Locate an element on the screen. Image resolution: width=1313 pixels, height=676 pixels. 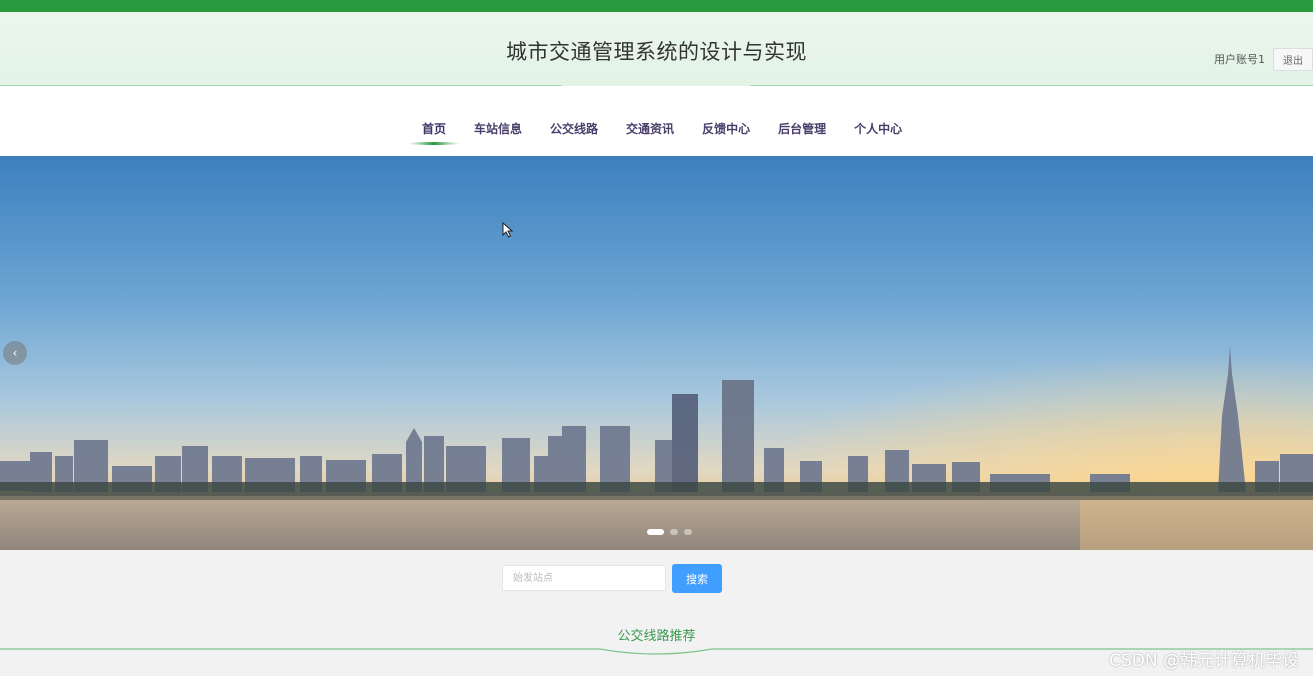
section-title-recommended-routes: 公交线路推荐 is located at coordinates (656, 636).